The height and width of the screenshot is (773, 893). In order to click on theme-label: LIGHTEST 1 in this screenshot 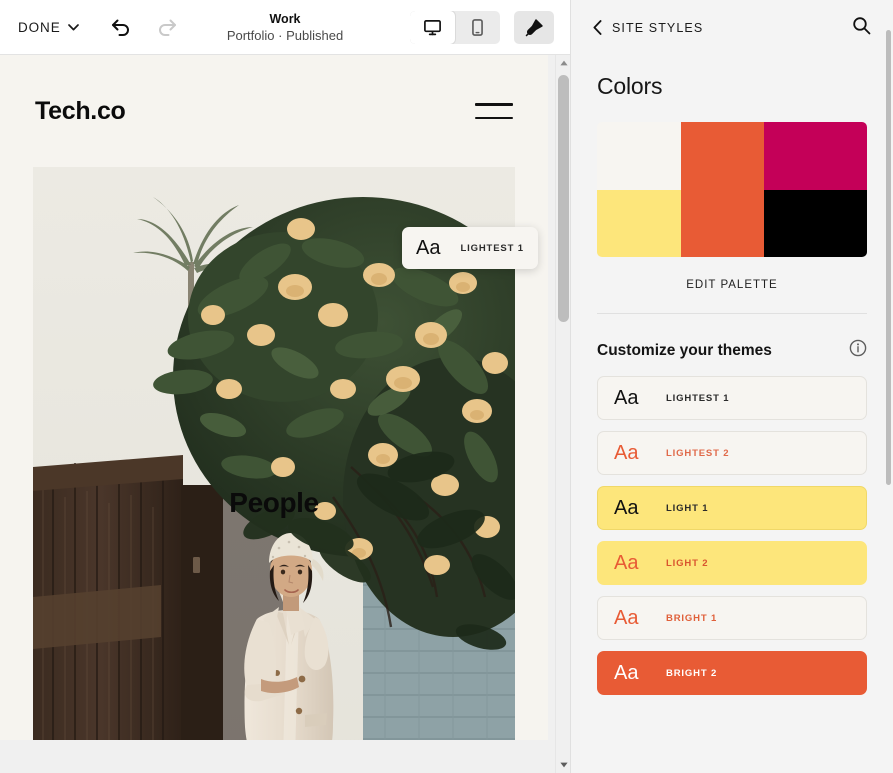, I will do `click(698, 398)`.